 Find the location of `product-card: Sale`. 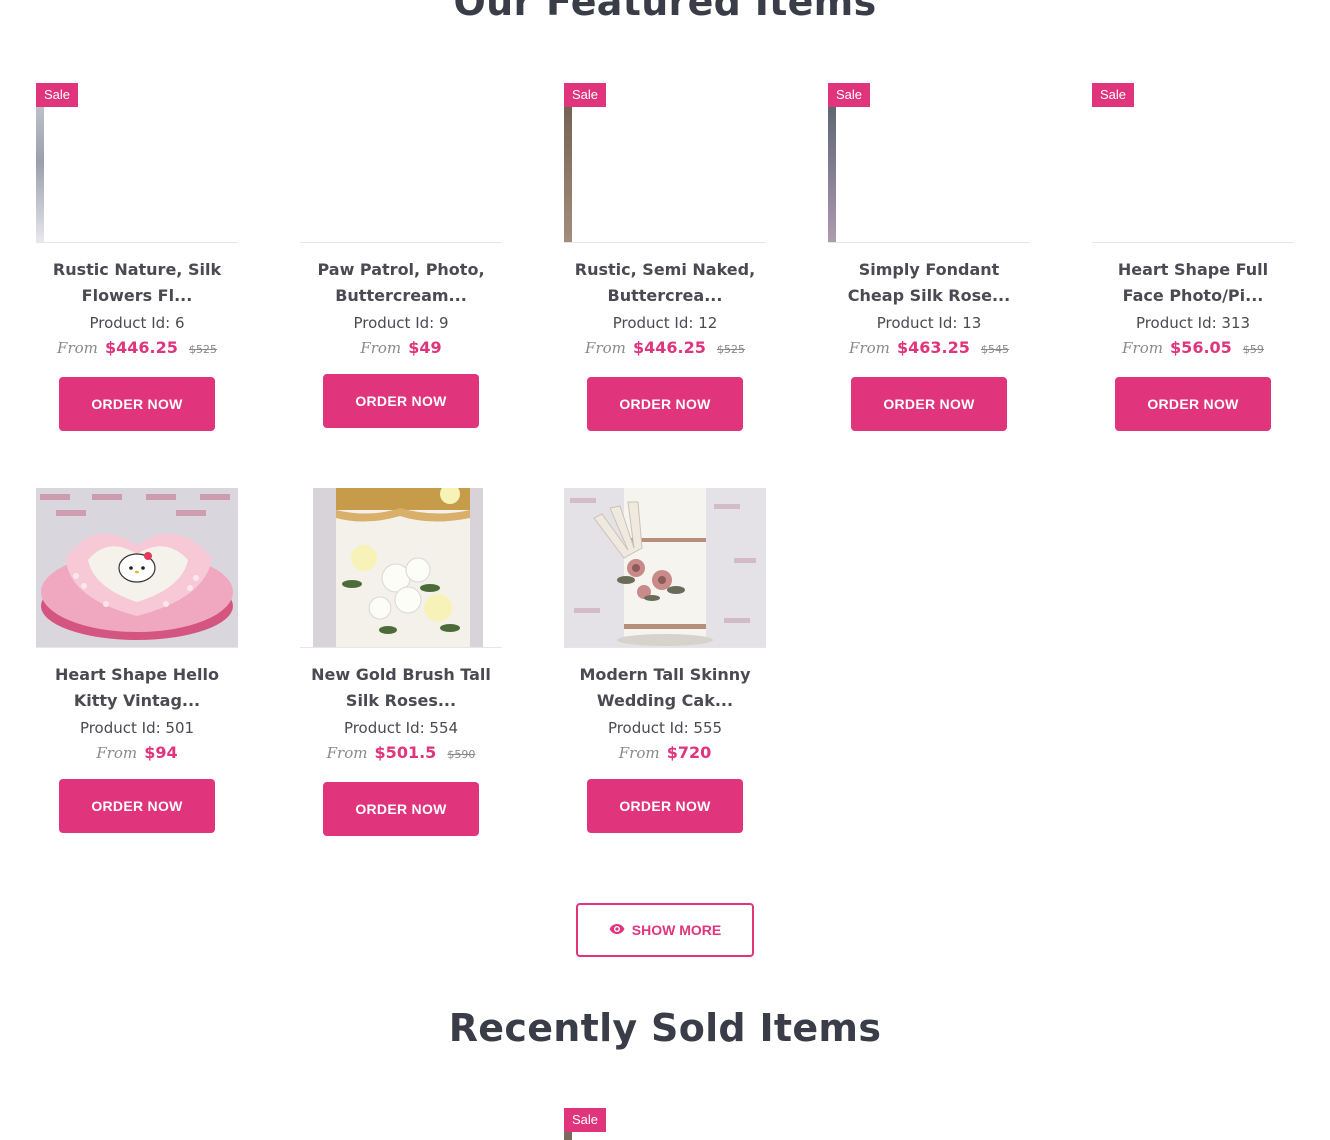

product-card: Sale is located at coordinates (665, 1124).